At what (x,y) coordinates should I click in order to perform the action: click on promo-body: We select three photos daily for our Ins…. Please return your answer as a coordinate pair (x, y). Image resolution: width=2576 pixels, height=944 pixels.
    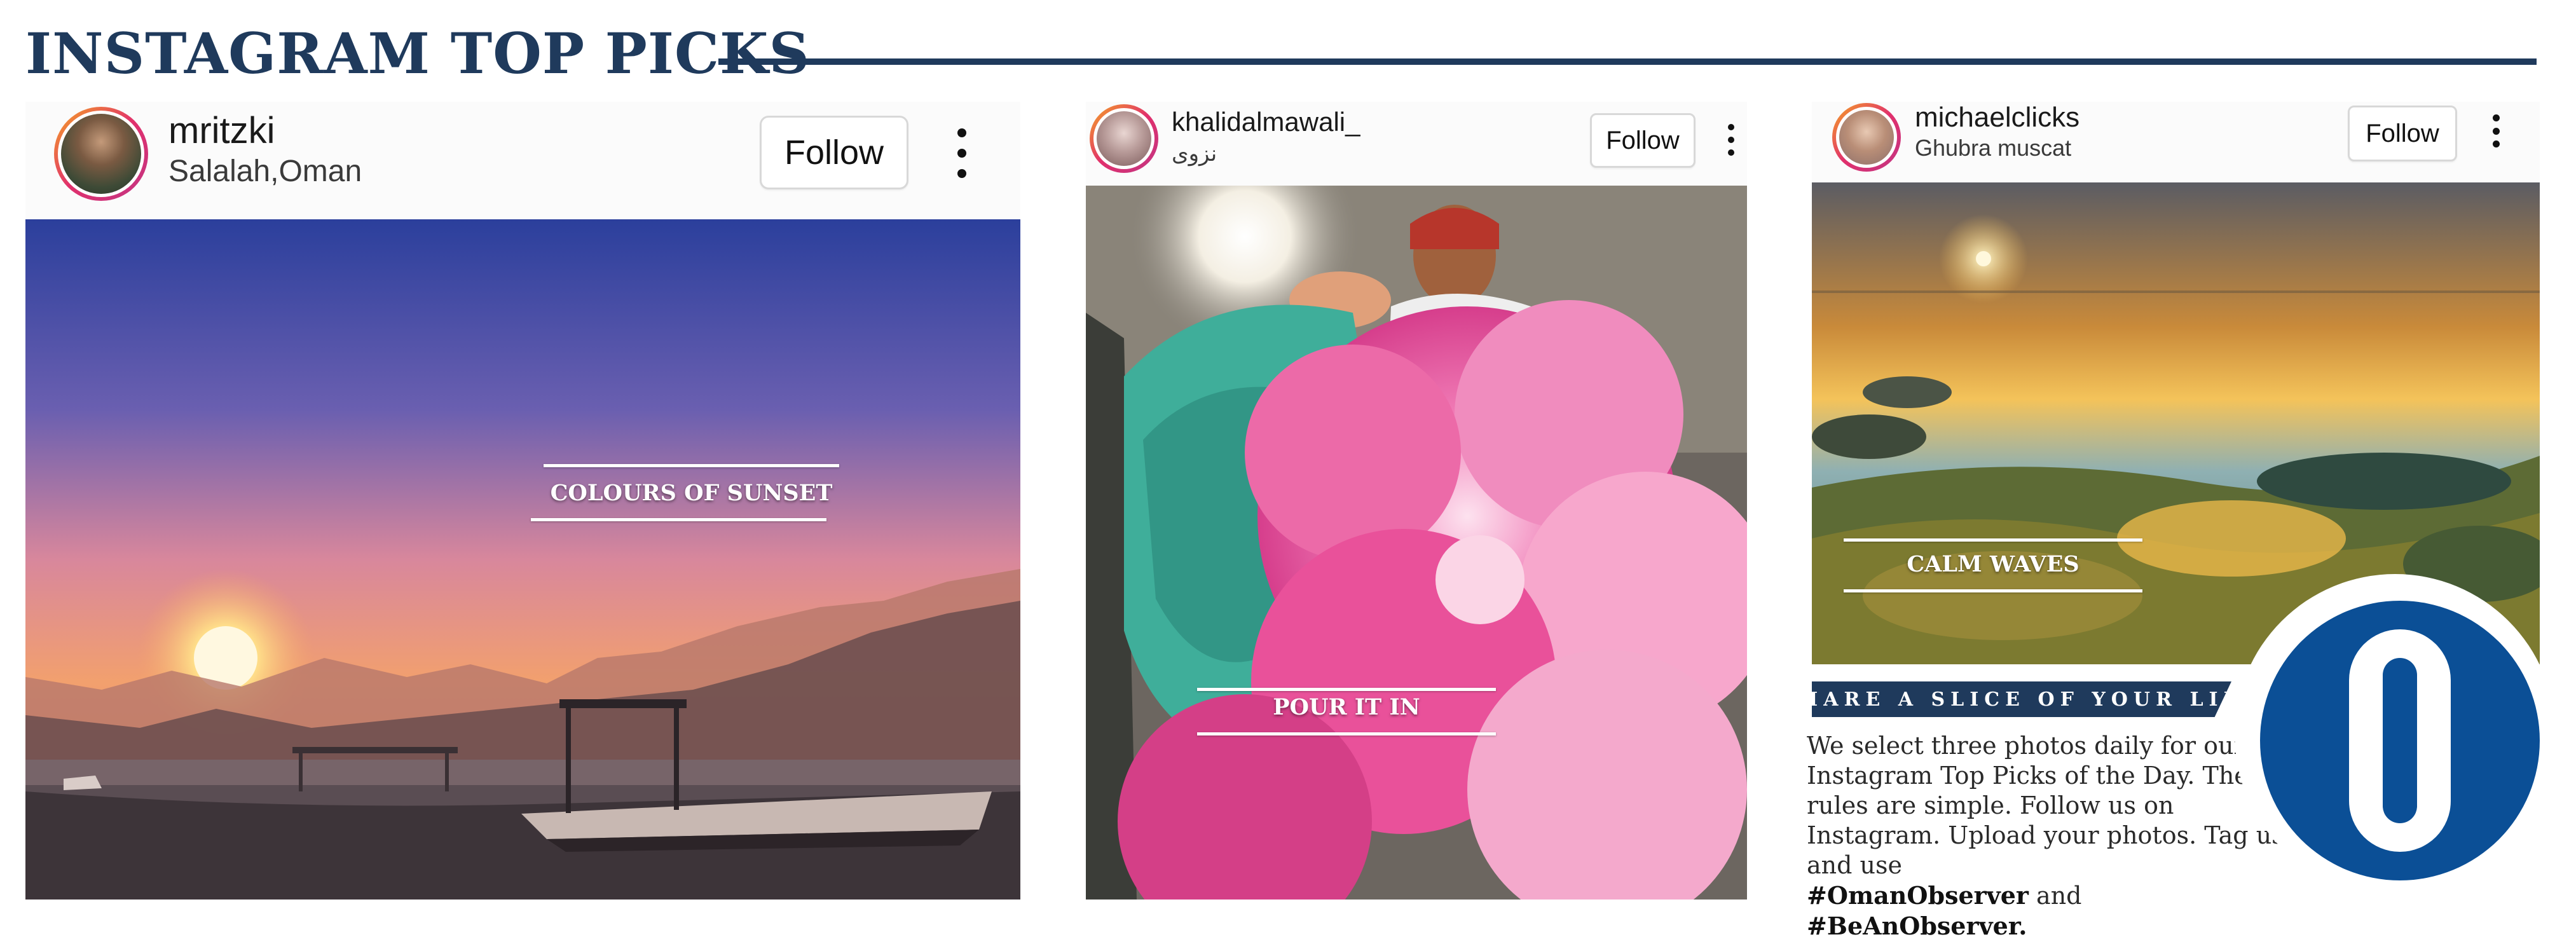
    Looking at the image, I should click on (2045, 805).